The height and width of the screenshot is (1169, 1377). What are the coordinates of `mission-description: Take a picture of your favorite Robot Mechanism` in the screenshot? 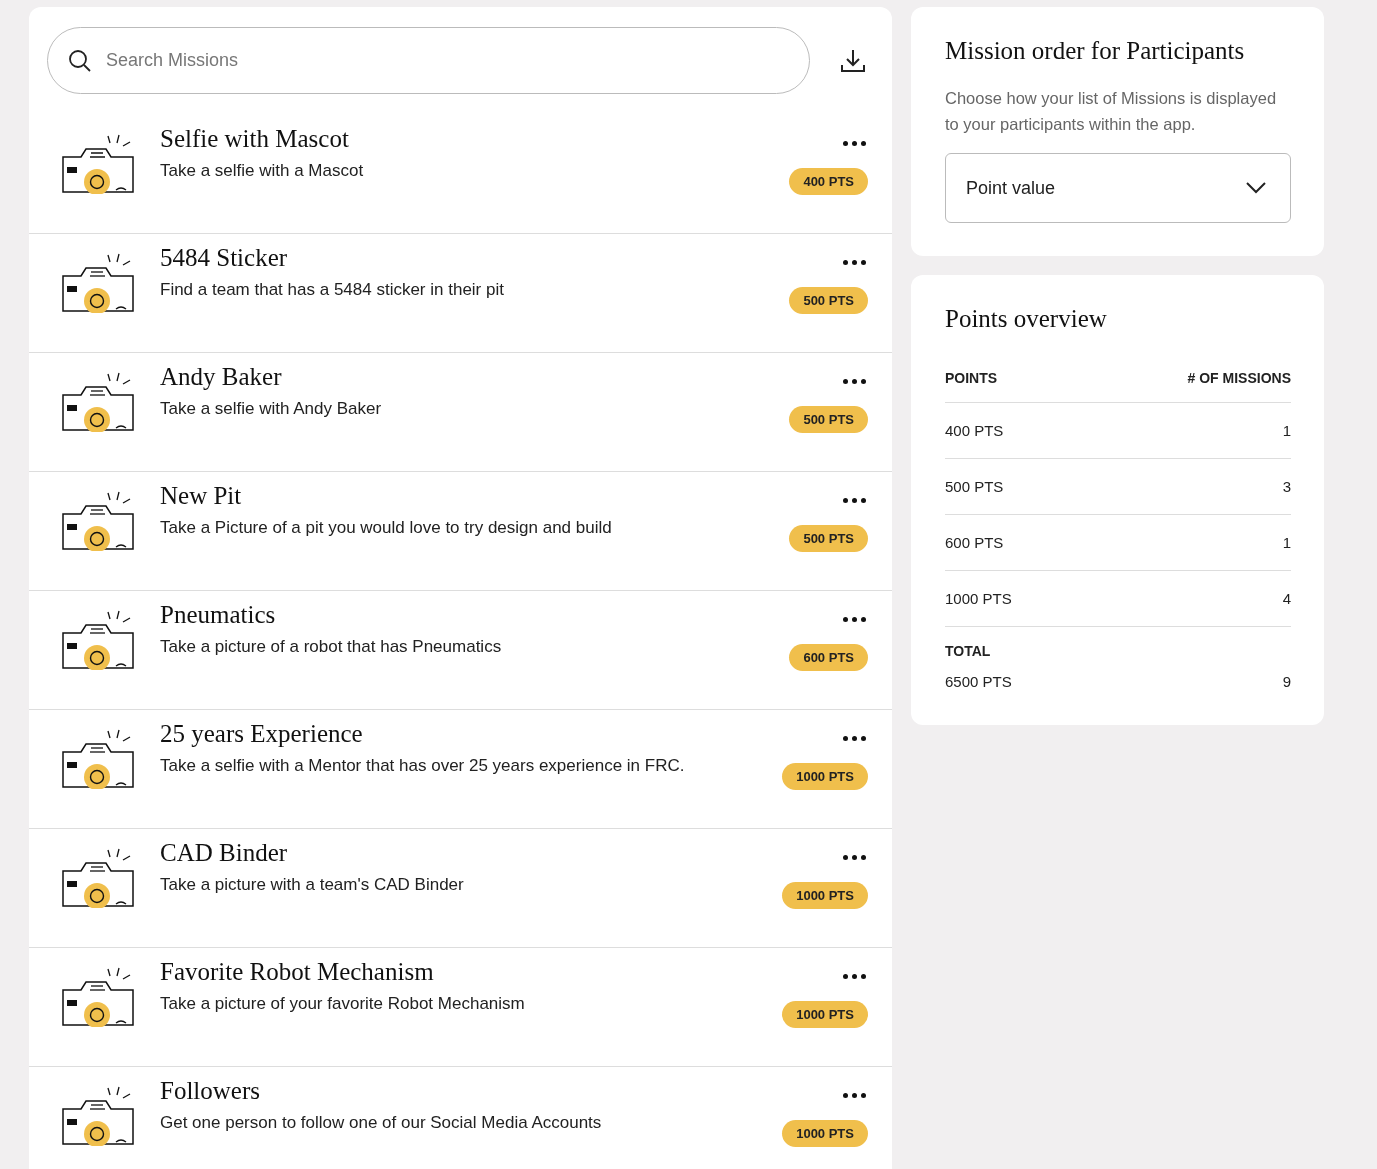 It's located at (343, 1004).